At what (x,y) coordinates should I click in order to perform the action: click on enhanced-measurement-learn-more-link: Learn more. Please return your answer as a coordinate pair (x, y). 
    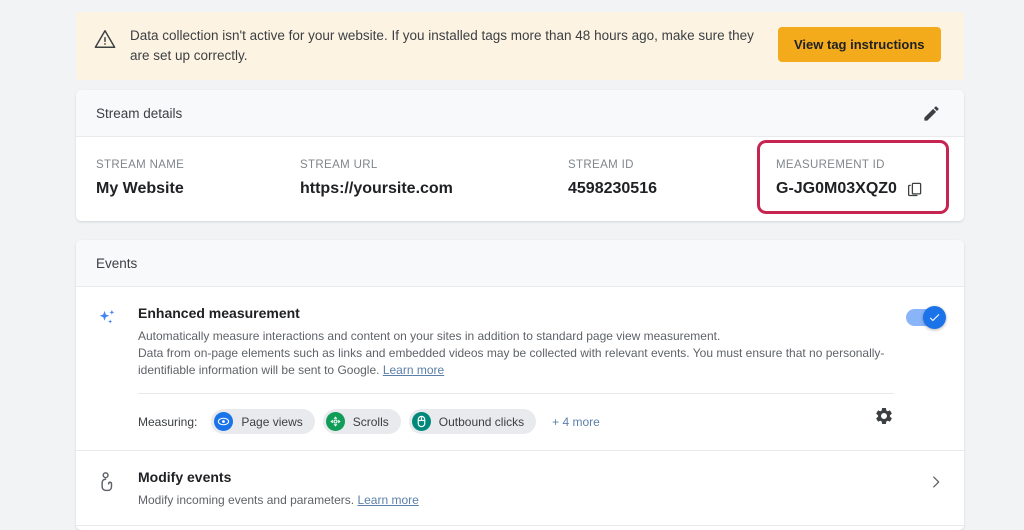
    Looking at the image, I should click on (413, 370).